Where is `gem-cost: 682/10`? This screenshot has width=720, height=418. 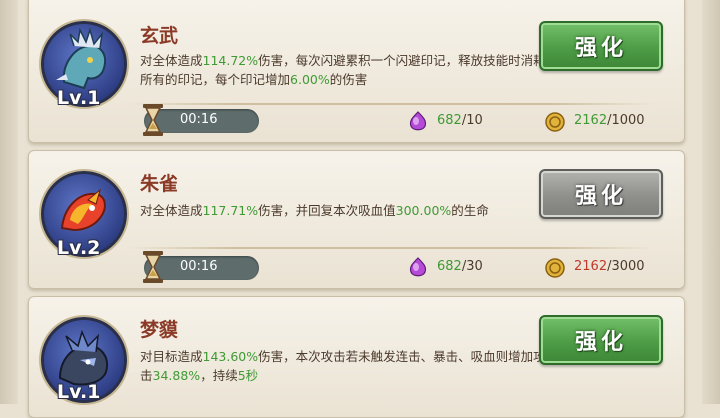 gem-cost: 682/10 is located at coordinates (452, 122).